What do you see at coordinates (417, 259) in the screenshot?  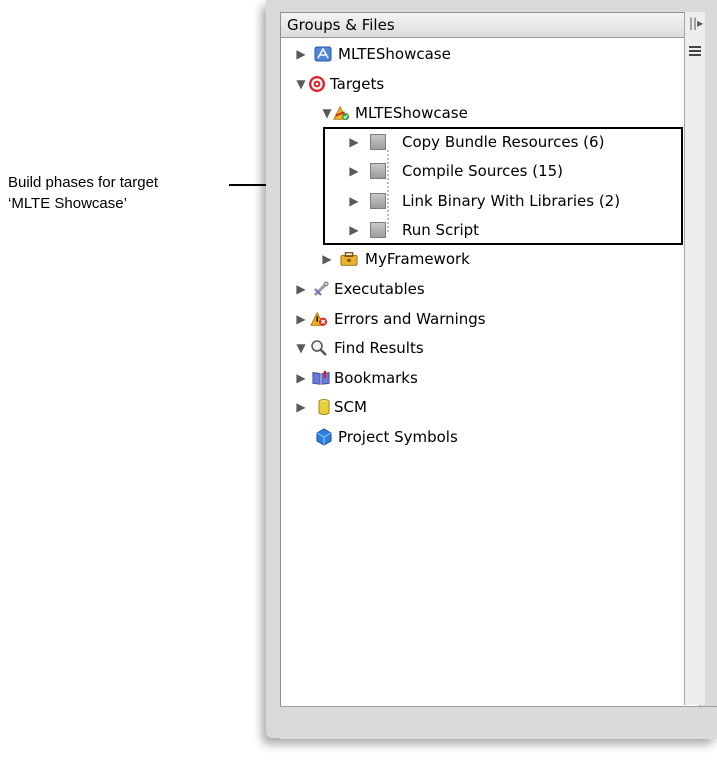 I see `tree-label-framework: MyFramework` at bounding box center [417, 259].